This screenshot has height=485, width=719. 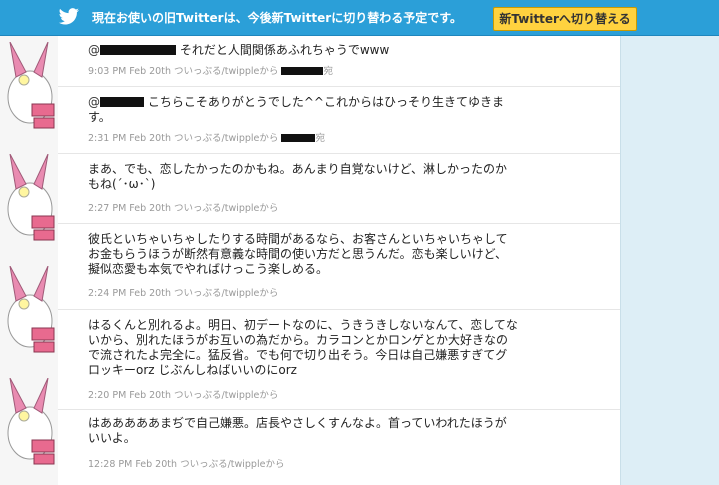 What do you see at coordinates (129, 208) in the screenshot?
I see `tweet-timestamp-link: 2:27 PM Feb 20th` at bounding box center [129, 208].